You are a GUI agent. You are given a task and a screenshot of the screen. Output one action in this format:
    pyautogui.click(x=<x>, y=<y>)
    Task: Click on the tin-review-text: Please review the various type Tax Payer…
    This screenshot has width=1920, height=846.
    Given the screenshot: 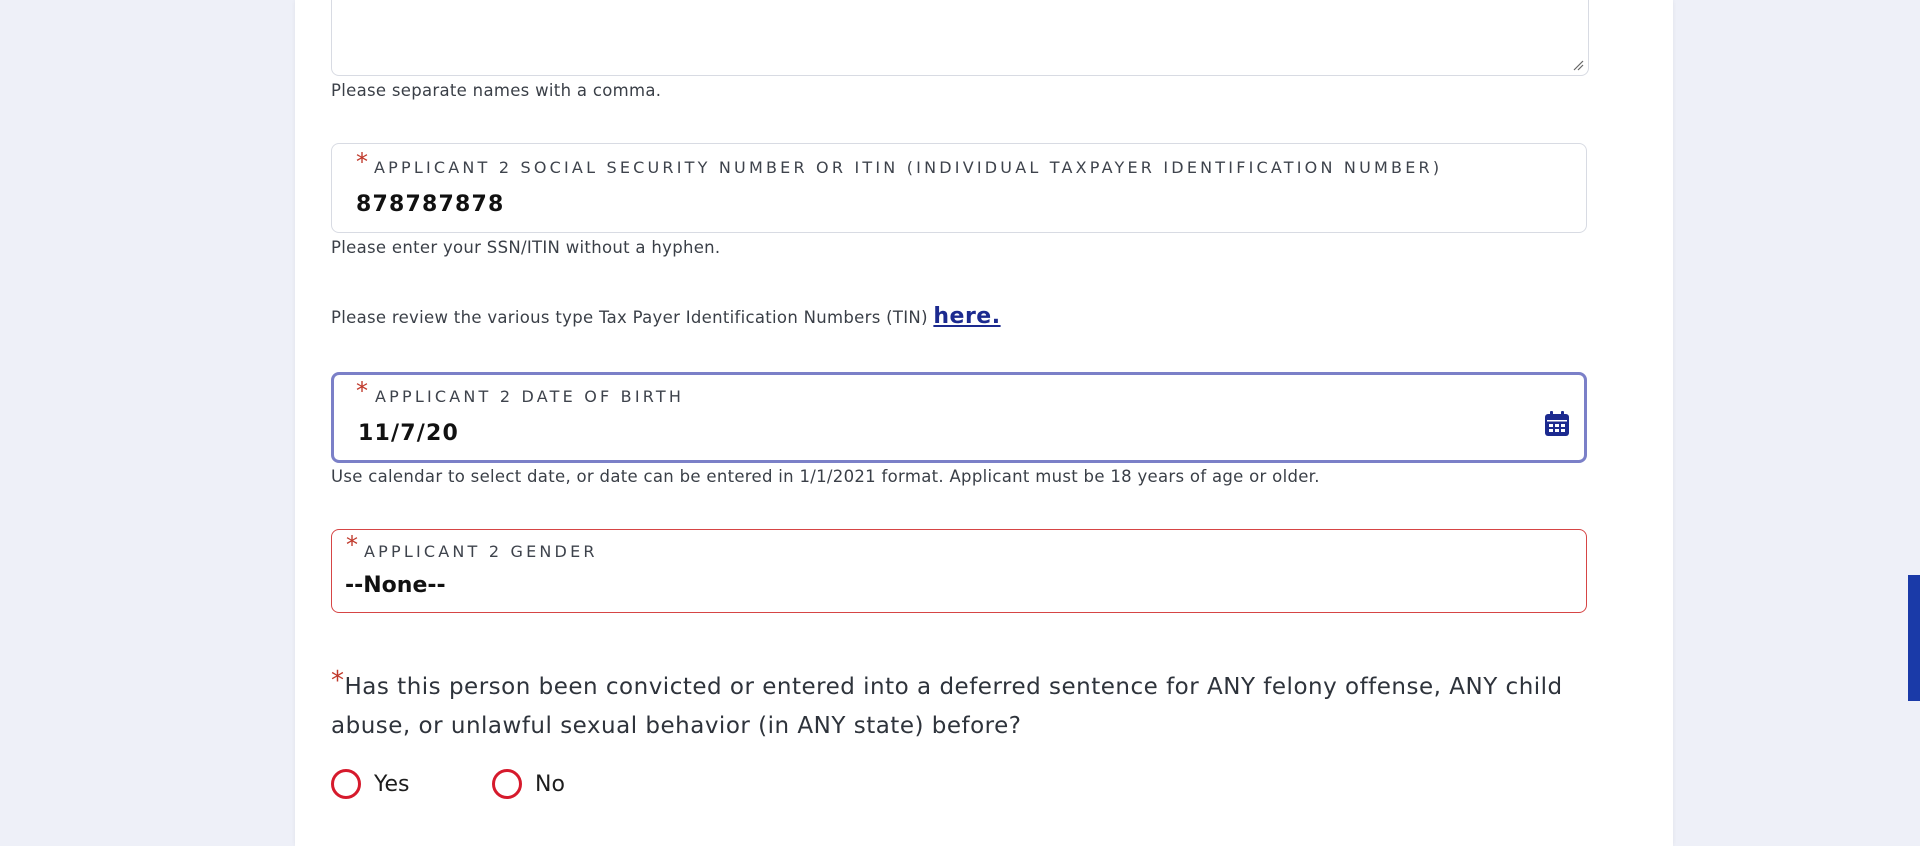 What is the action you would take?
    pyautogui.click(x=629, y=317)
    